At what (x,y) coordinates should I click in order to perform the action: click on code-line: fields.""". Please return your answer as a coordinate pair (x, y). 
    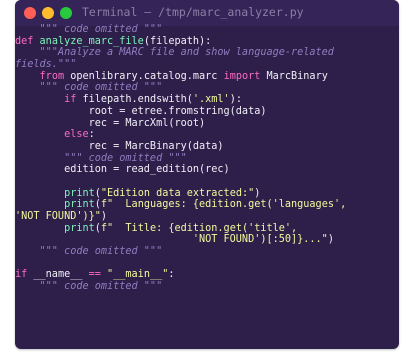
    Looking at the image, I should click on (207, 65).